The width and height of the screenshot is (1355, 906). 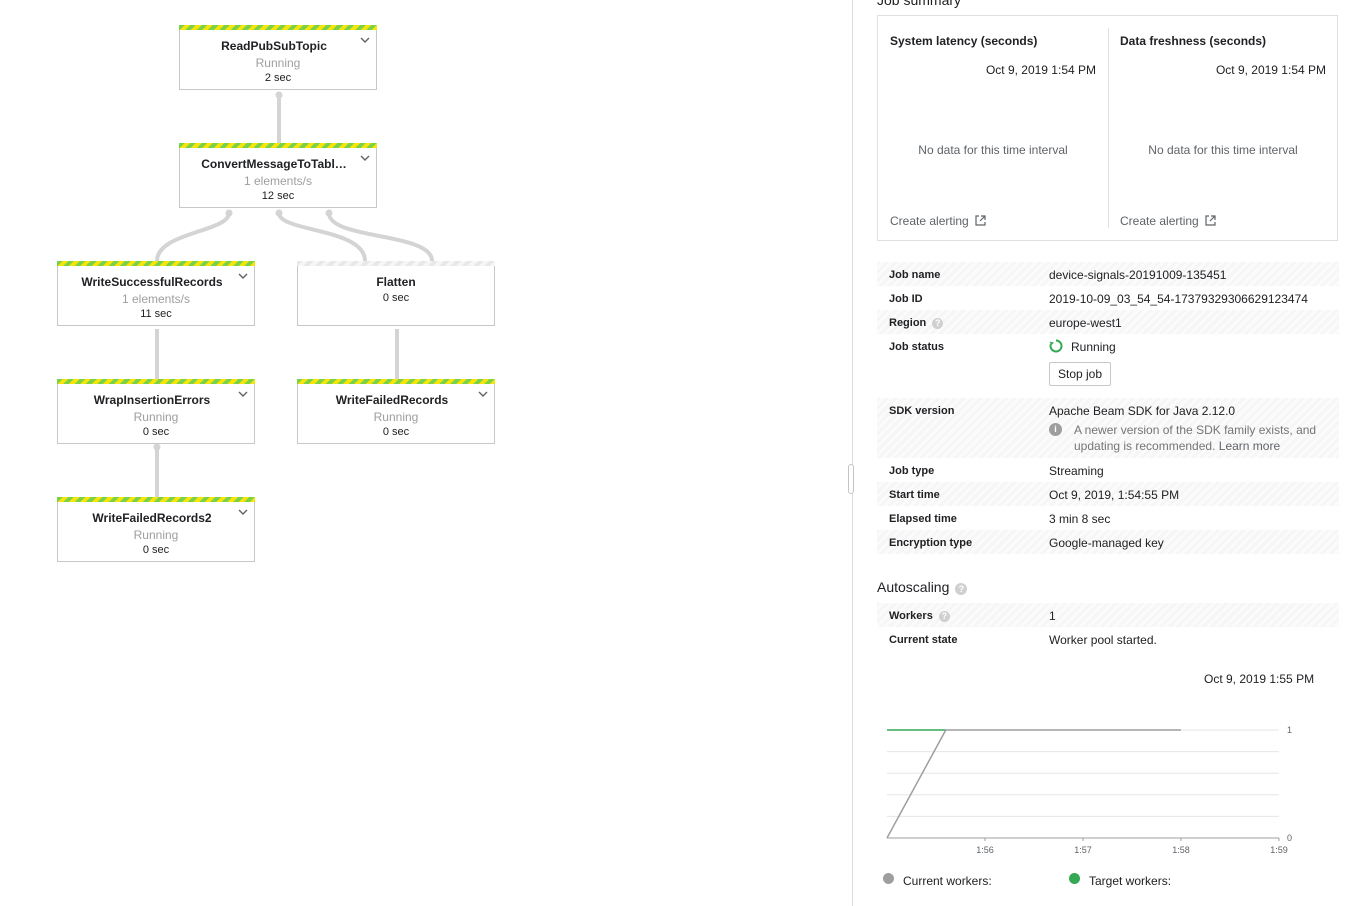 I want to click on job-type-label: Job type, so click(x=912, y=471).